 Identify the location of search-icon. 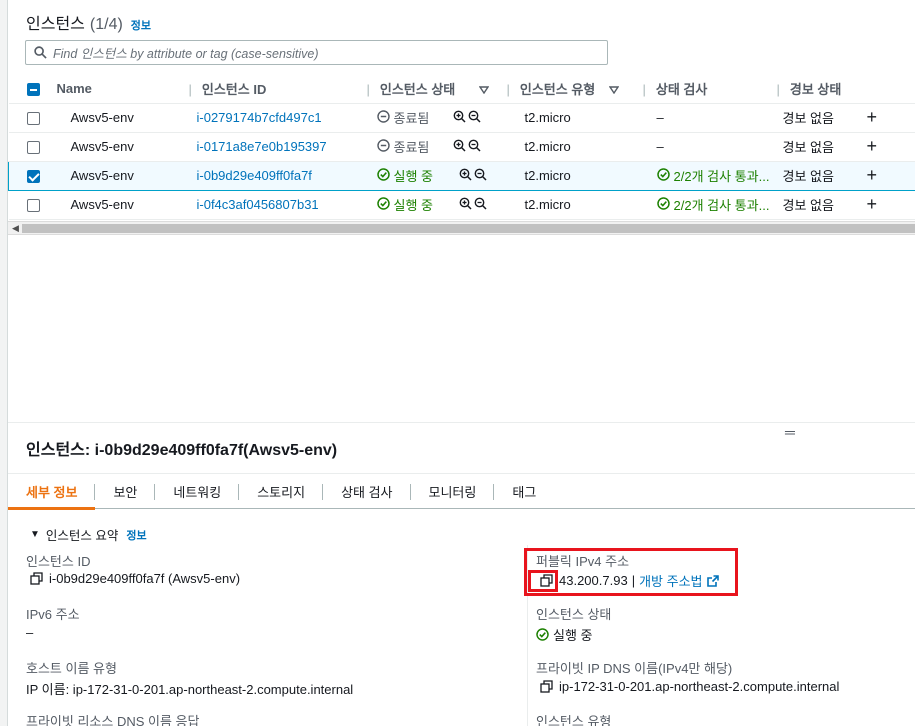
(40, 52).